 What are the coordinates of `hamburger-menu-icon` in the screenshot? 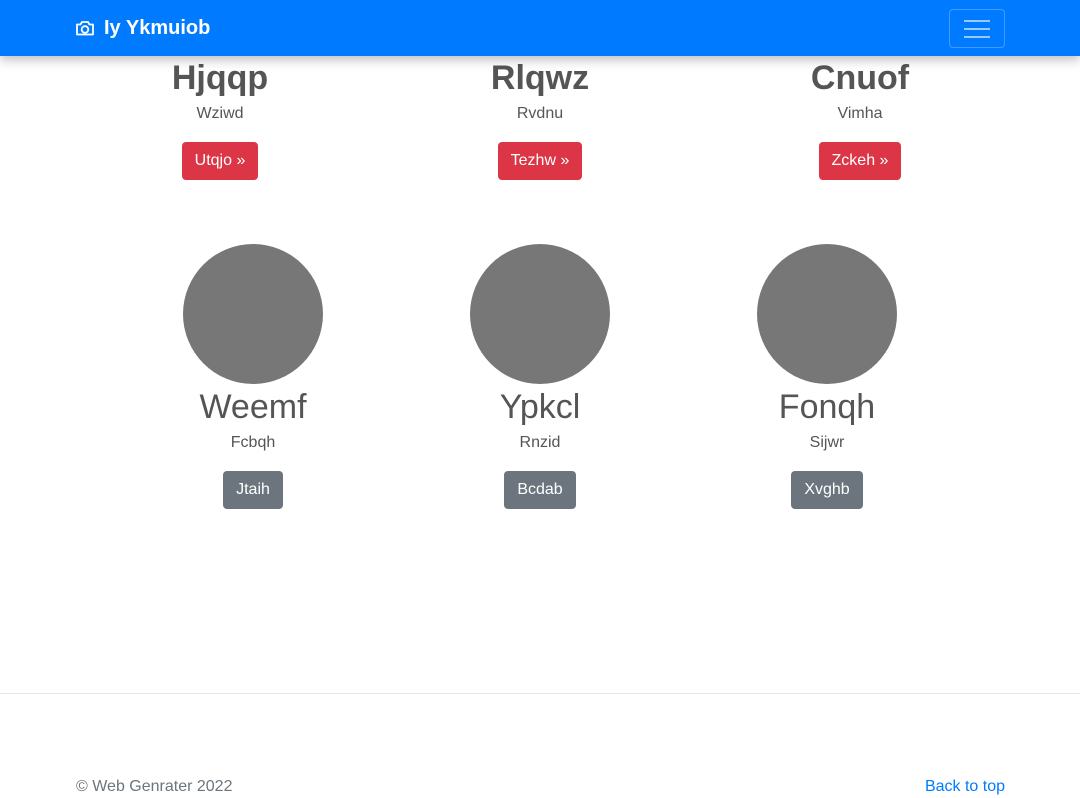 It's located at (977, 28).